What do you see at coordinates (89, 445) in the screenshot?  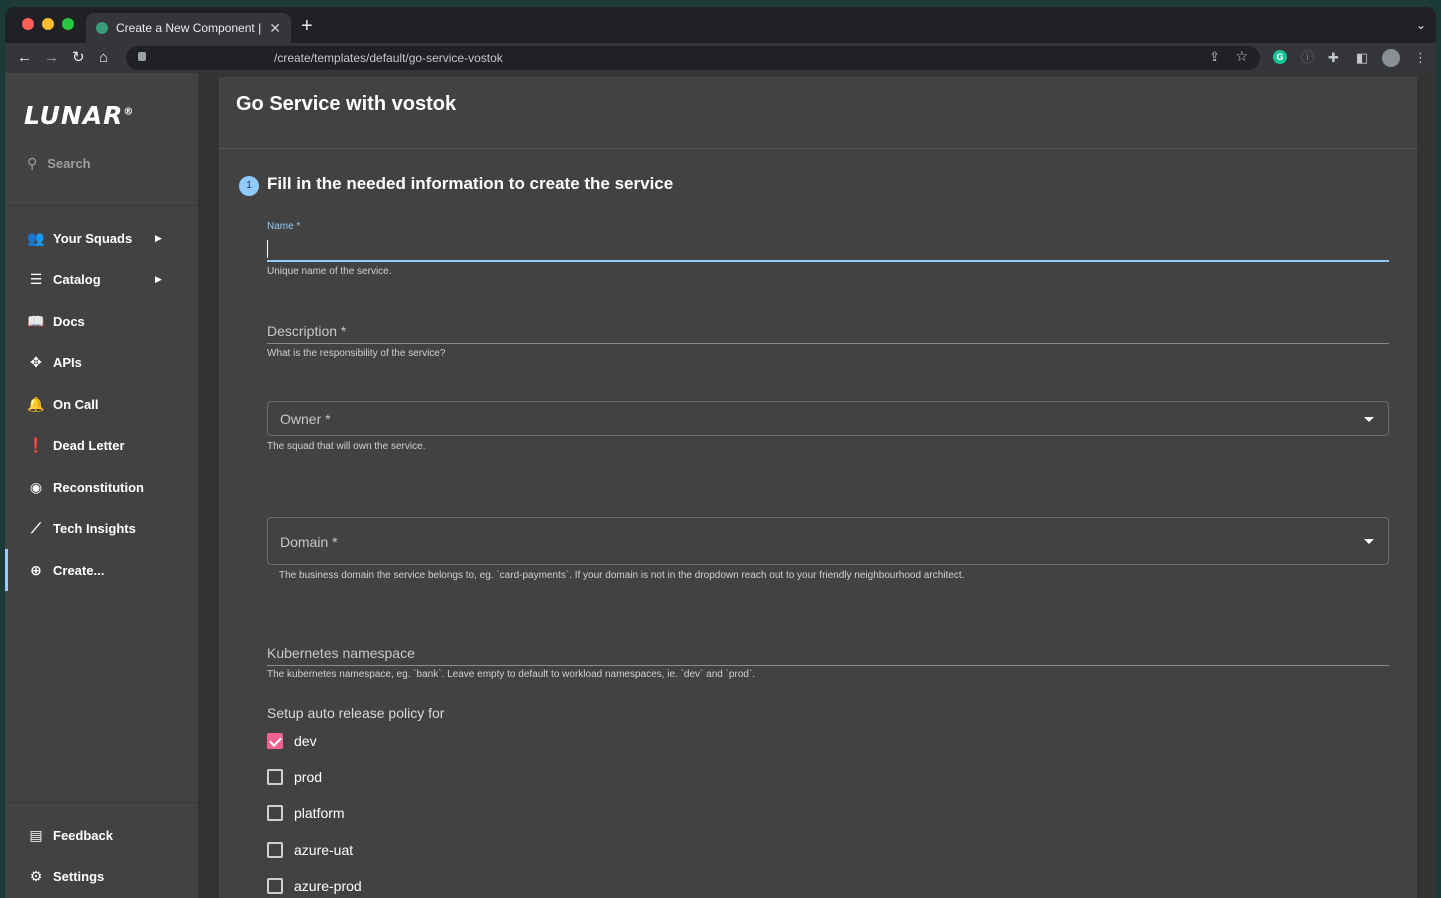 I see `sidebar-item-label: Dead Letter` at bounding box center [89, 445].